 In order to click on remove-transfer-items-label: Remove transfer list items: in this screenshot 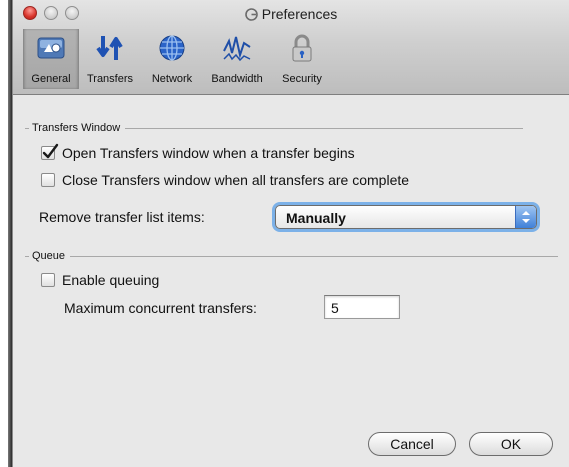, I will do `click(122, 217)`.